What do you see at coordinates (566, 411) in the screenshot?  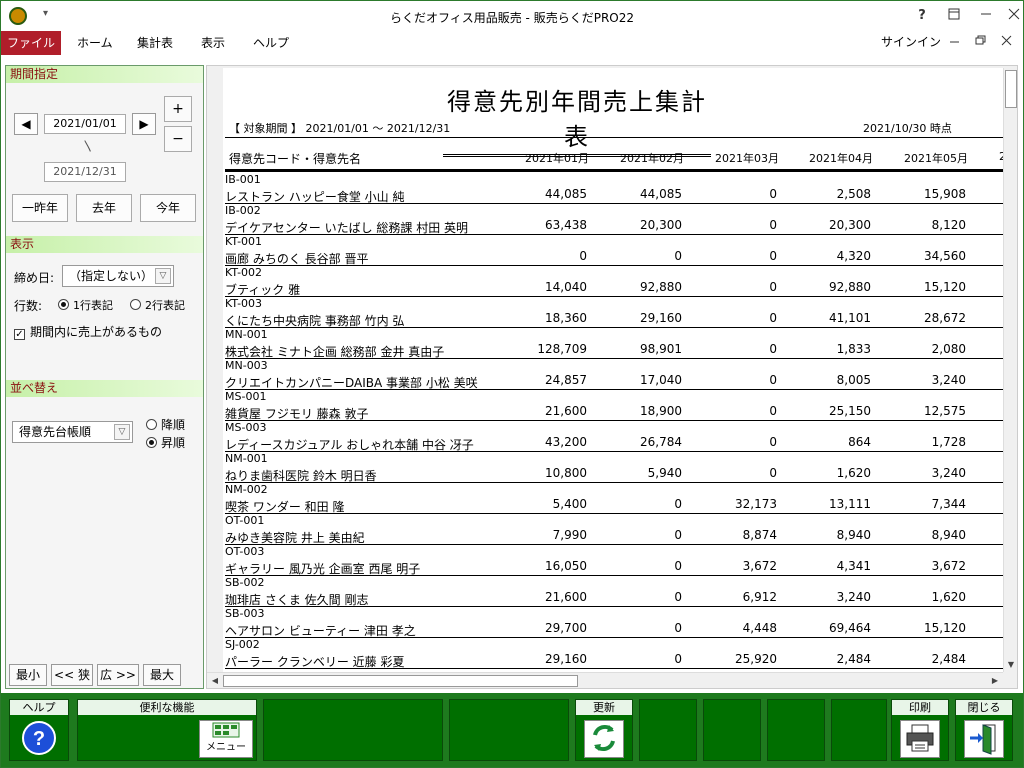 I see `monthly-sales-cell: 21,600` at bounding box center [566, 411].